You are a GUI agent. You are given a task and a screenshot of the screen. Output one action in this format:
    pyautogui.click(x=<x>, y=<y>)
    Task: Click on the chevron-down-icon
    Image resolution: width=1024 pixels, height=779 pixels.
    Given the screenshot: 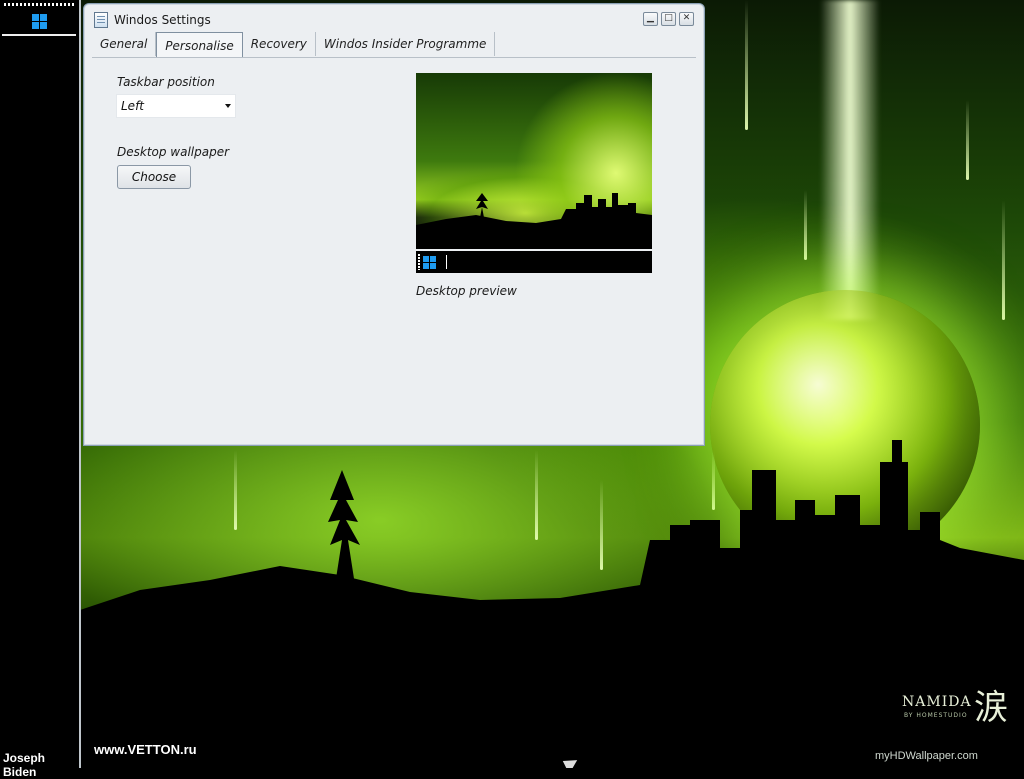 What is the action you would take?
    pyautogui.click(x=228, y=106)
    